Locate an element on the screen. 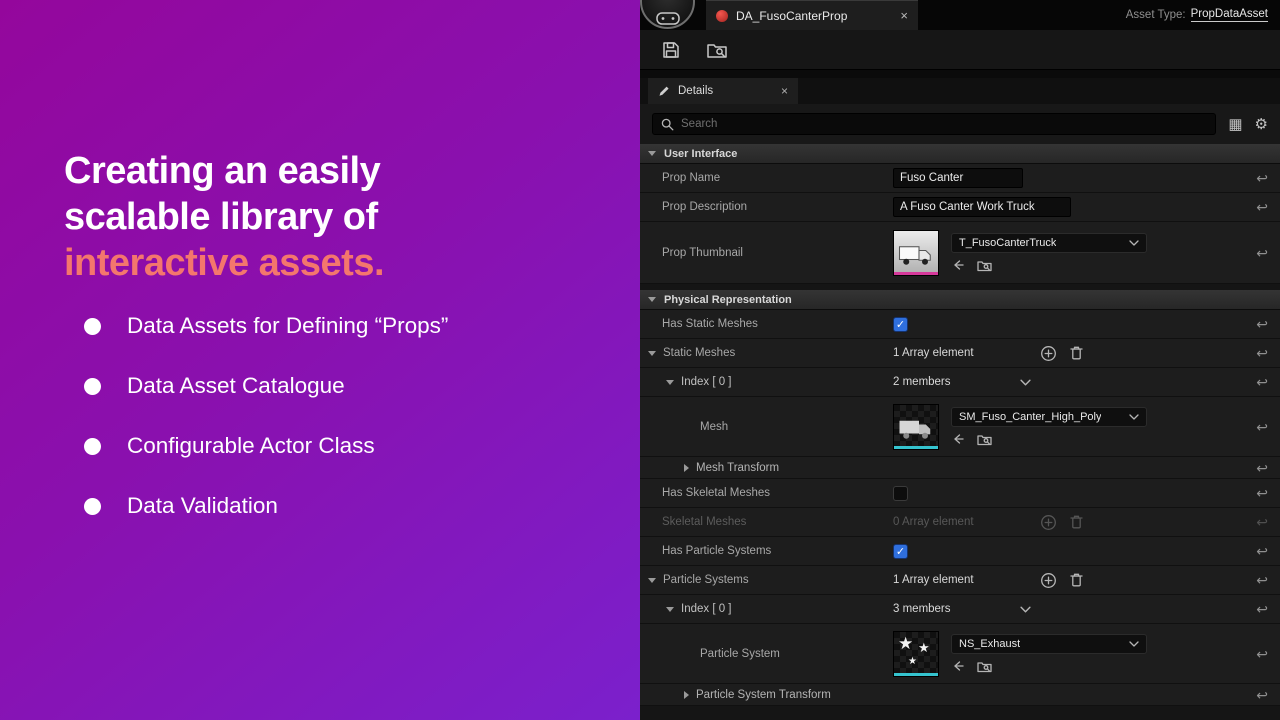 Image resolution: width=1280 pixels, height=720 pixels. row-static-meshes-index-0: Index [ 0 ] 2 members ↩ is located at coordinates (960, 382).